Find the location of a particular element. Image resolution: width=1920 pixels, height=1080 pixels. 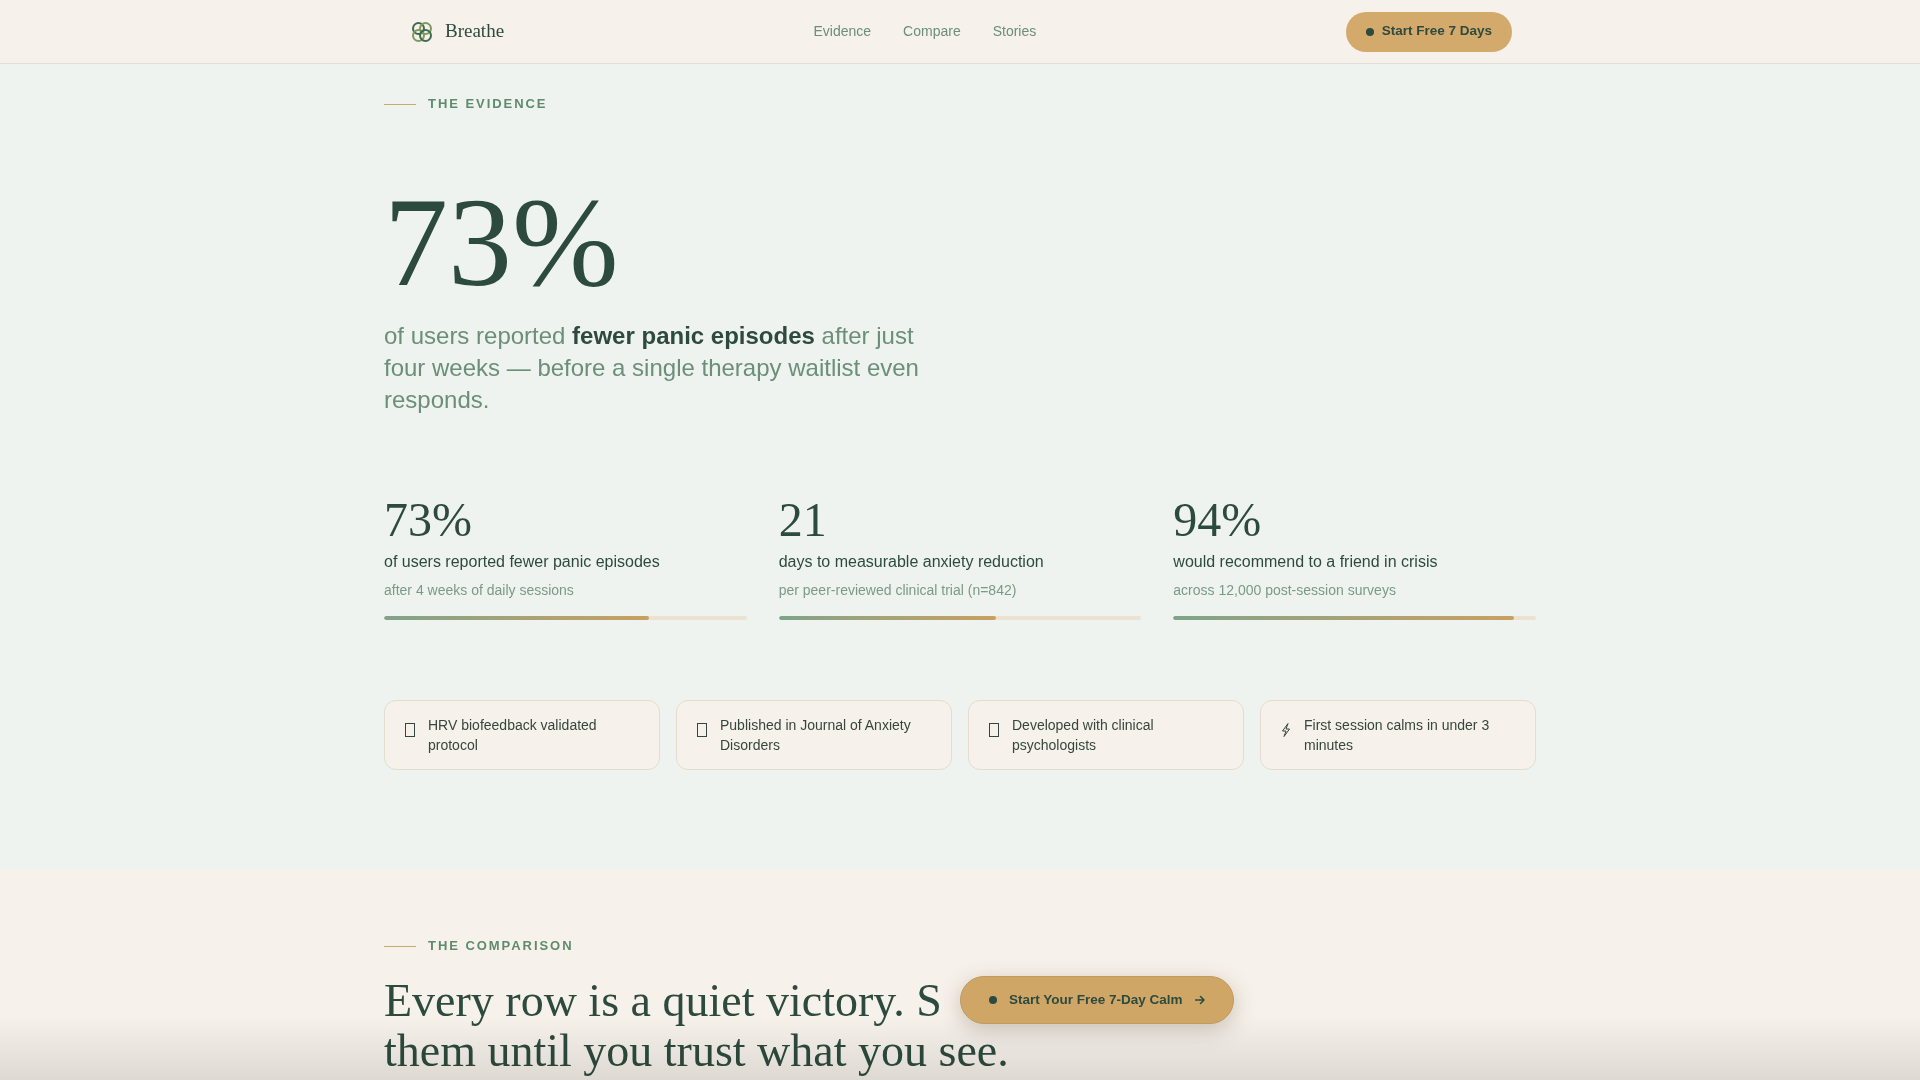

stat-value: 73% is located at coordinates (428, 520).